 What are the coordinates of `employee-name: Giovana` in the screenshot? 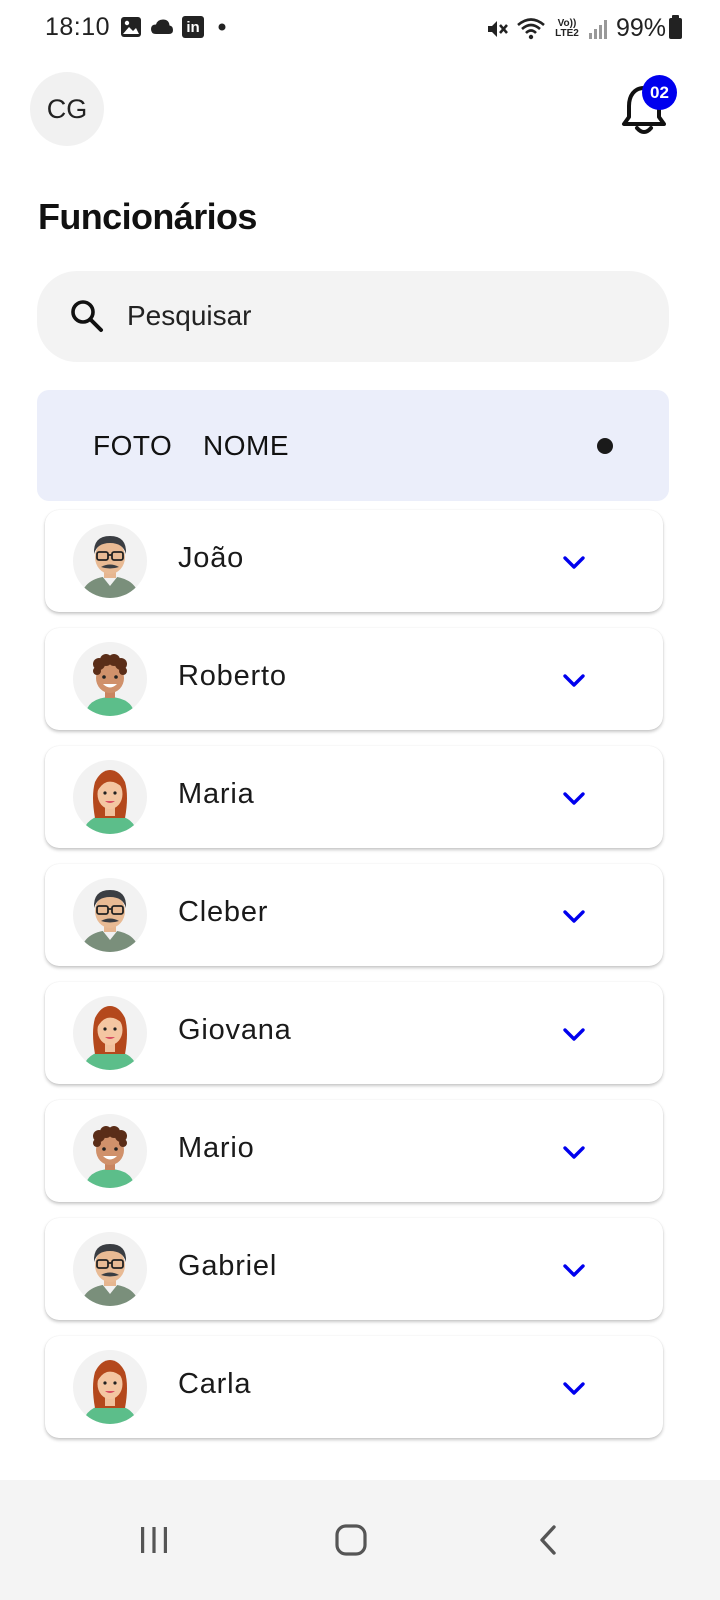 It's located at (235, 1030).